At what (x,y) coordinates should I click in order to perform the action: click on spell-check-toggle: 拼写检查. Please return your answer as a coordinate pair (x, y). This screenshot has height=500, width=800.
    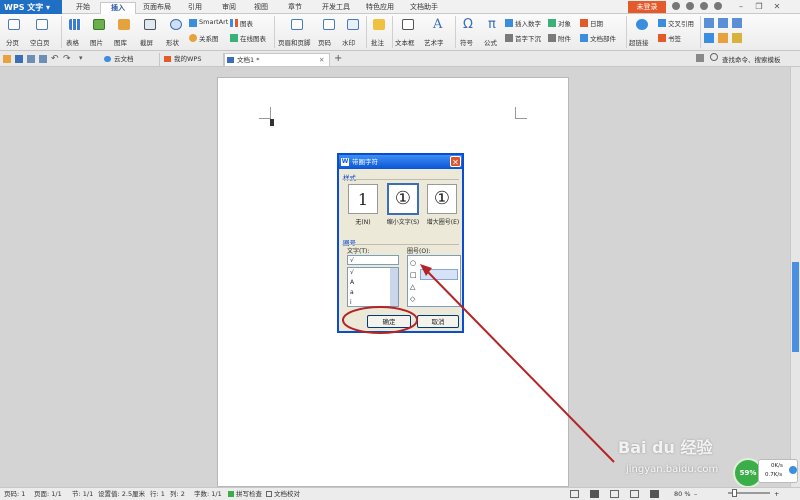
    Looking at the image, I should click on (249, 494).